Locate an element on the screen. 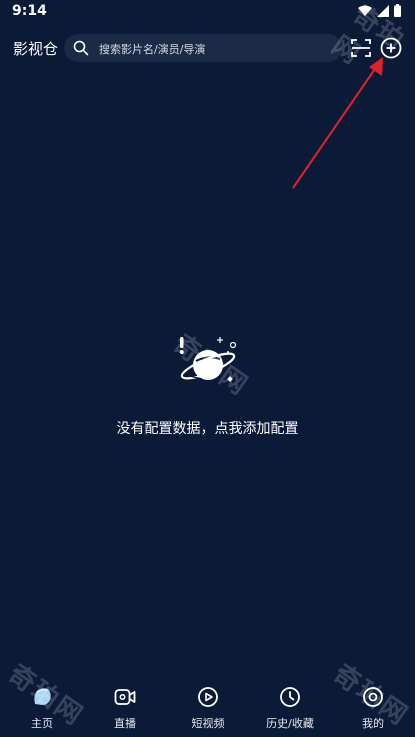  nav-item-history: 历史/收藏 is located at coordinates (290, 708).